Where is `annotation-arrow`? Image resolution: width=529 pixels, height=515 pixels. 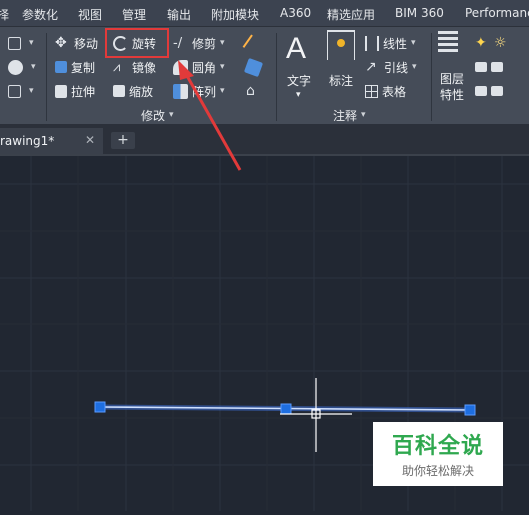
annotation-arrow is located at coordinates (210, 115).